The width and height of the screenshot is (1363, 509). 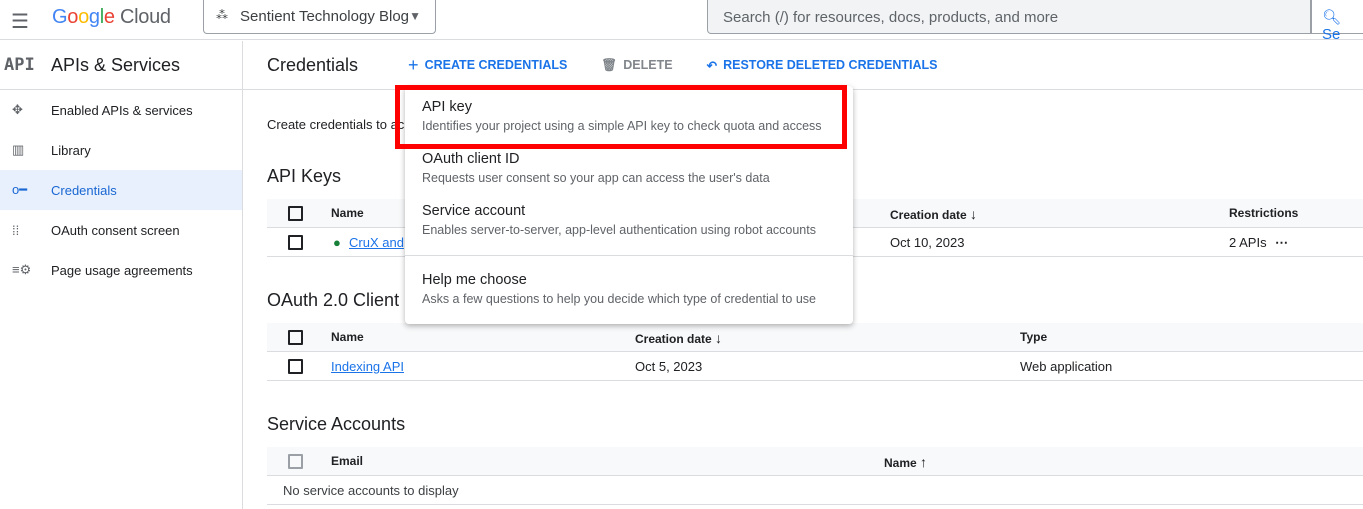 I want to click on settings-list-icon: ≡⚙, so click(x=22, y=269).